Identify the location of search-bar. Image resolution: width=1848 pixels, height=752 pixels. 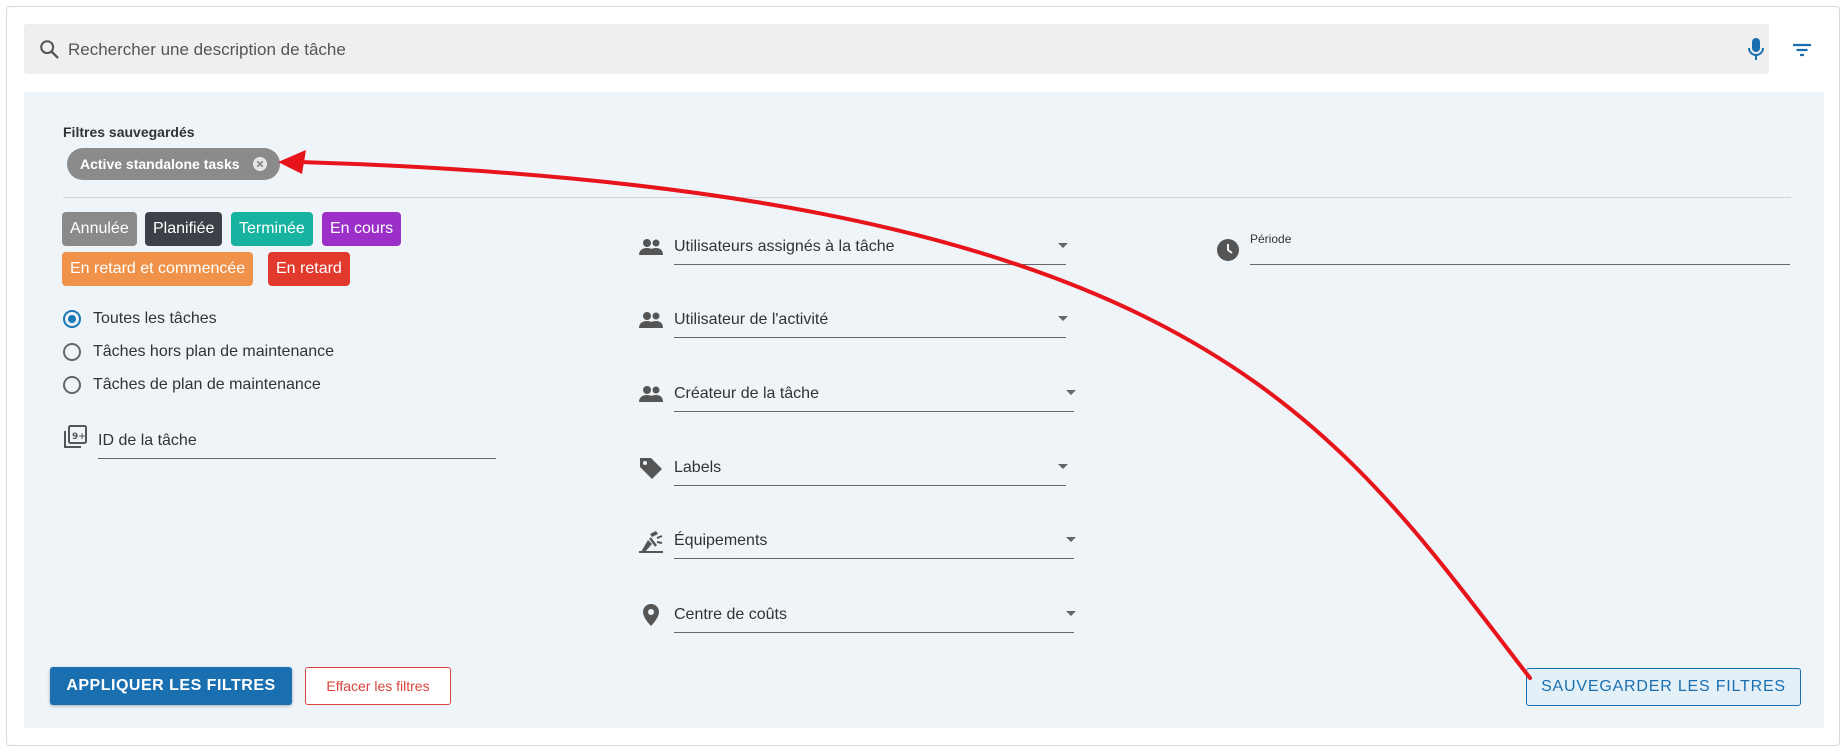
(896, 49).